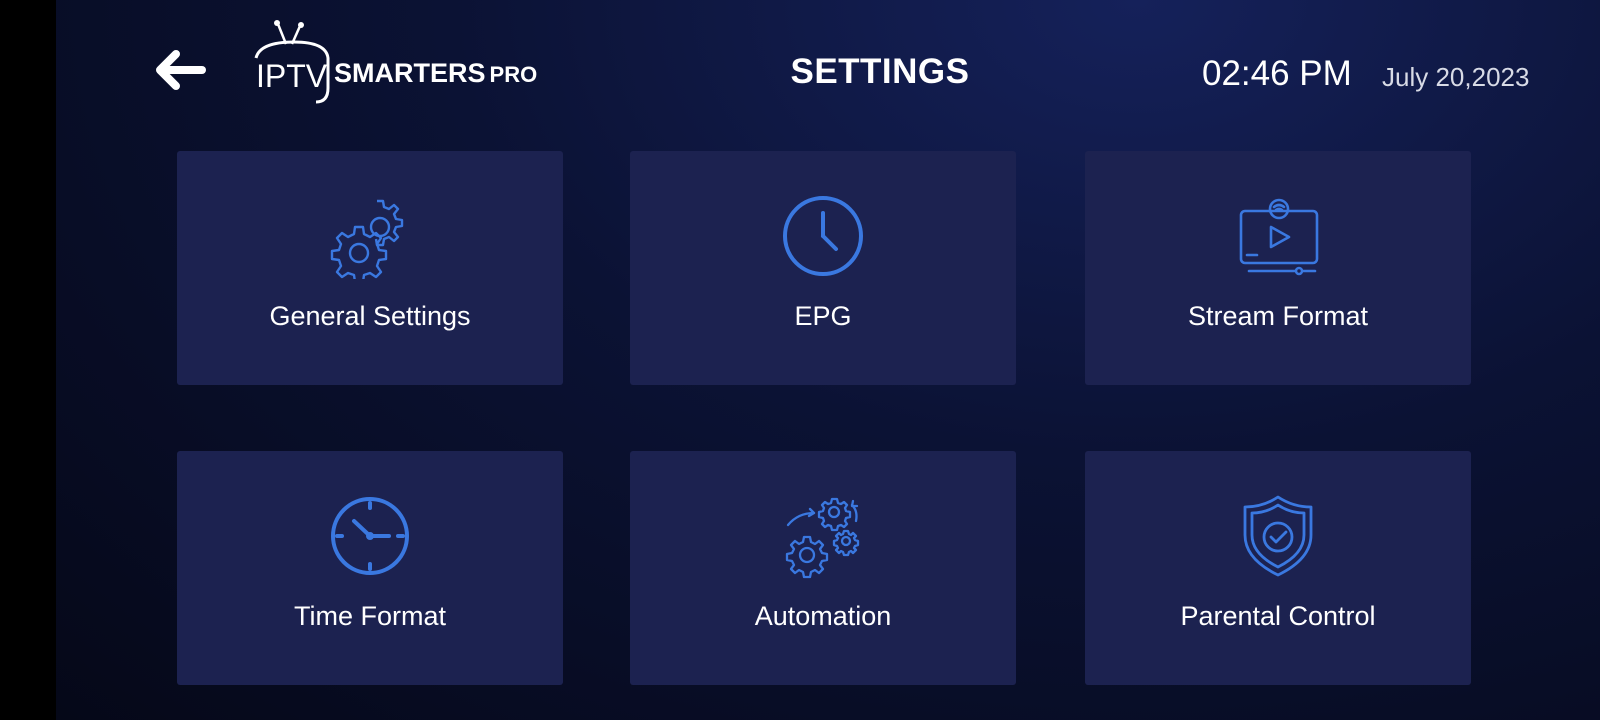 This screenshot has width=1600, height=720. I want to click on gears-icon, so click(370, 238).